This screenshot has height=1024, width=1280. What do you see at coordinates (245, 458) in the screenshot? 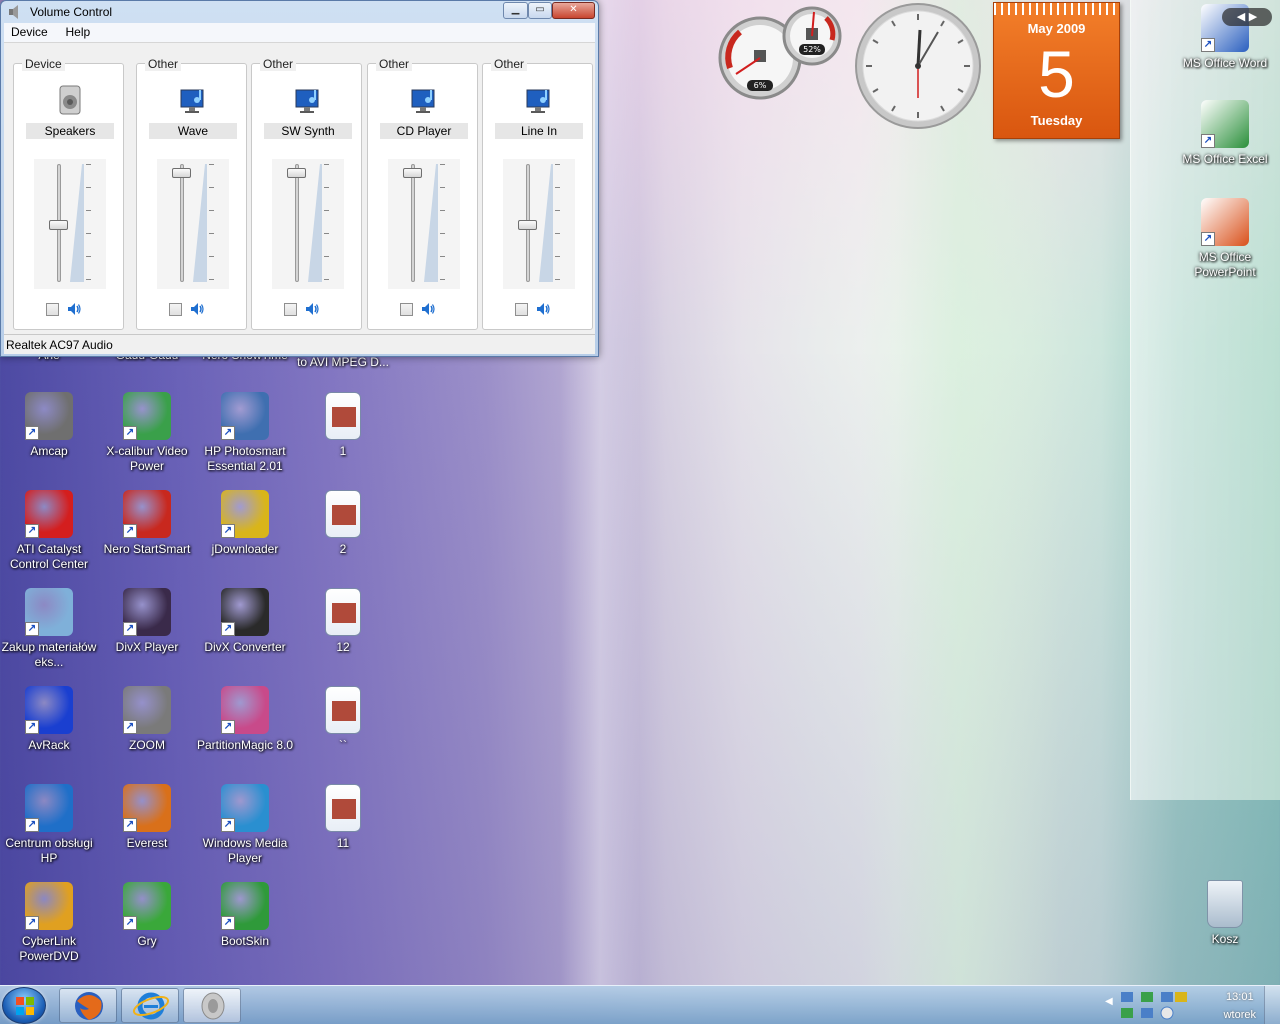
I see `desktop-icon-label: HP Photosmart Essential 2.01` at bounding box center [245, 458].